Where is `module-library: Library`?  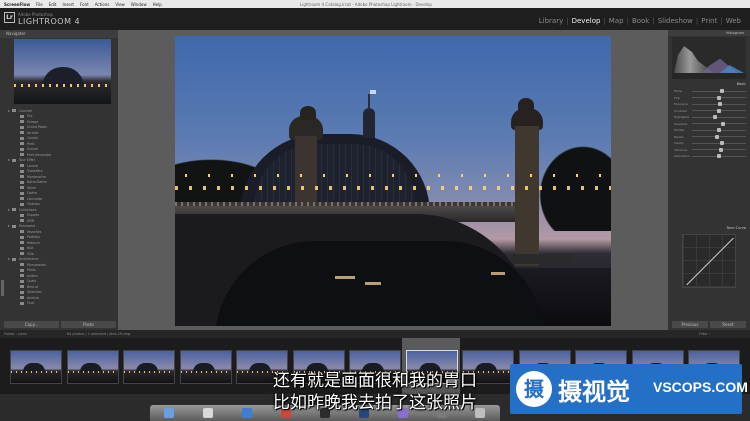 module-library: Library is located at coordinates (551, 21).